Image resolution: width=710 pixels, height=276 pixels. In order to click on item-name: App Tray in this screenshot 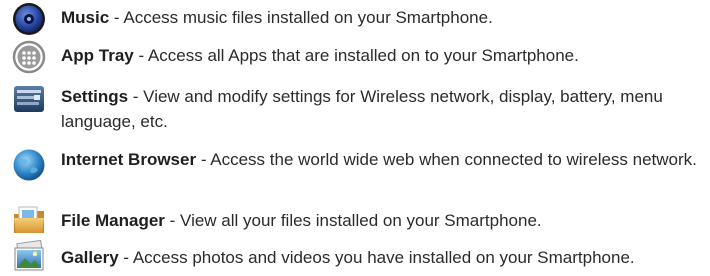, I will do `click(97, 55)`.